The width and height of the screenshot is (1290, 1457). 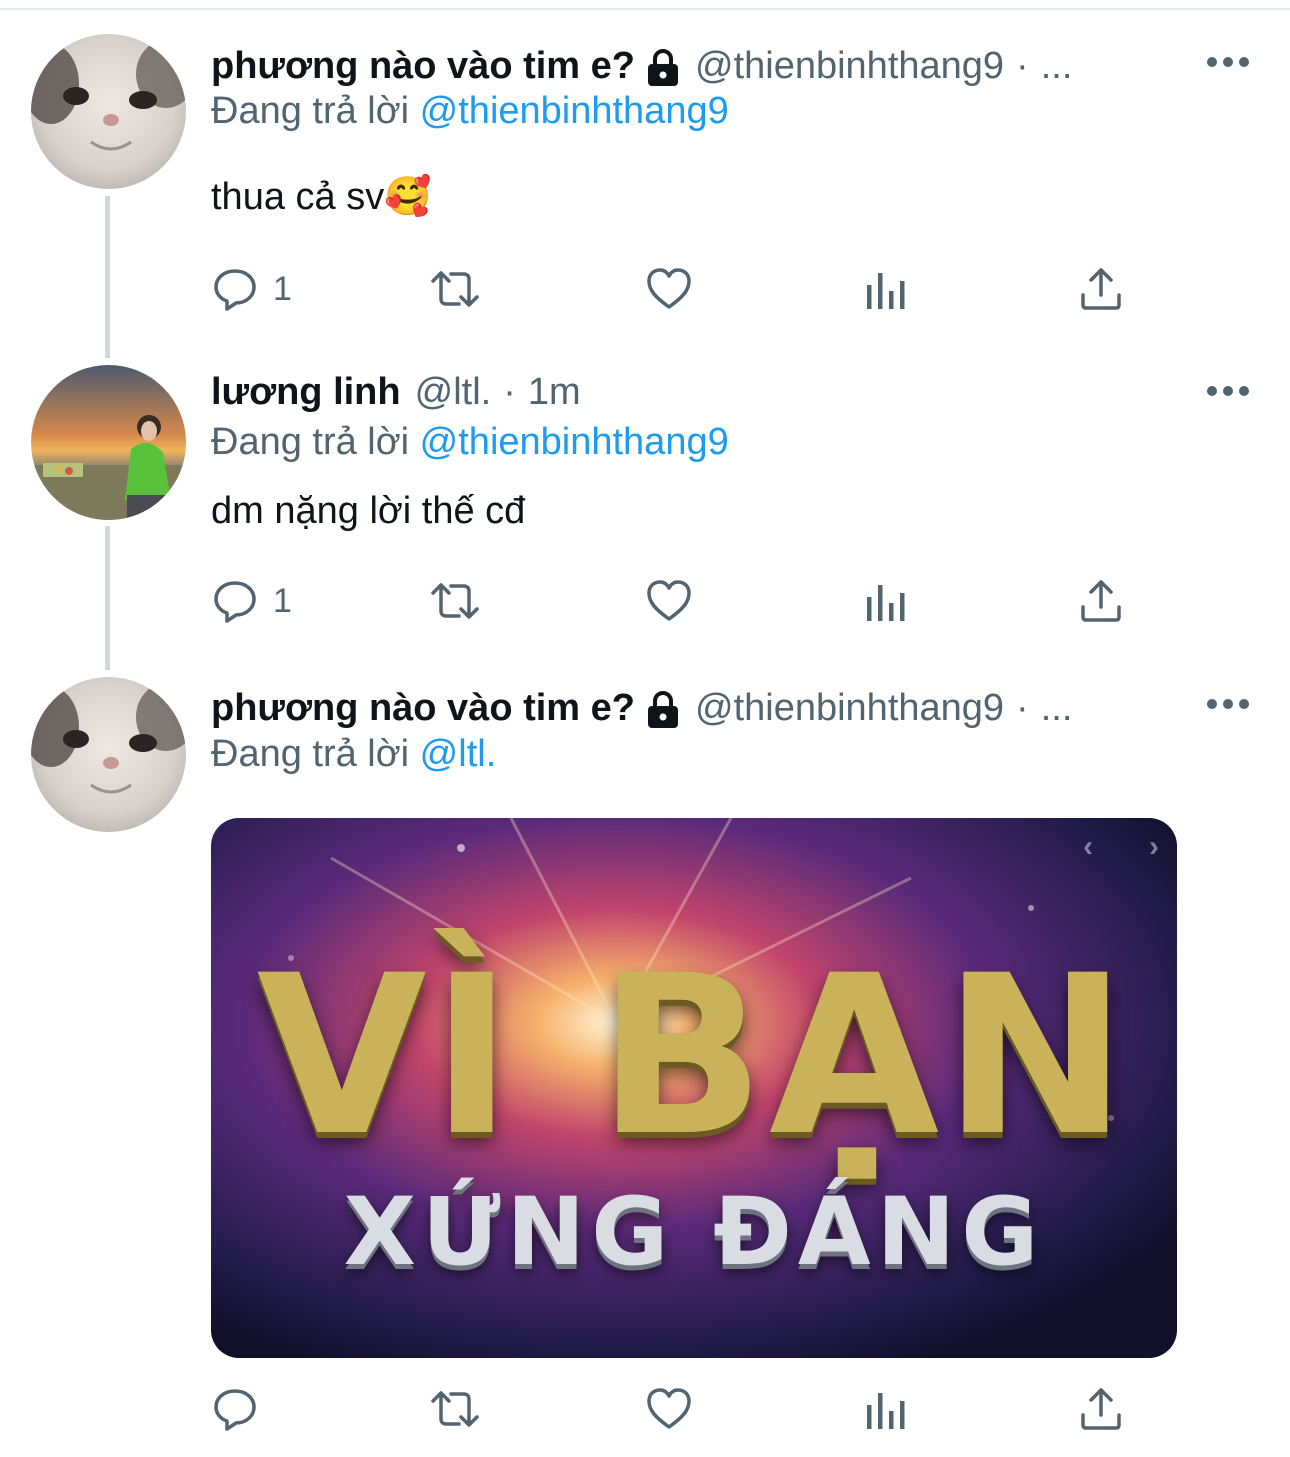 I want to click on media-prev-icon: ‹, so click(x=1088, y=847).